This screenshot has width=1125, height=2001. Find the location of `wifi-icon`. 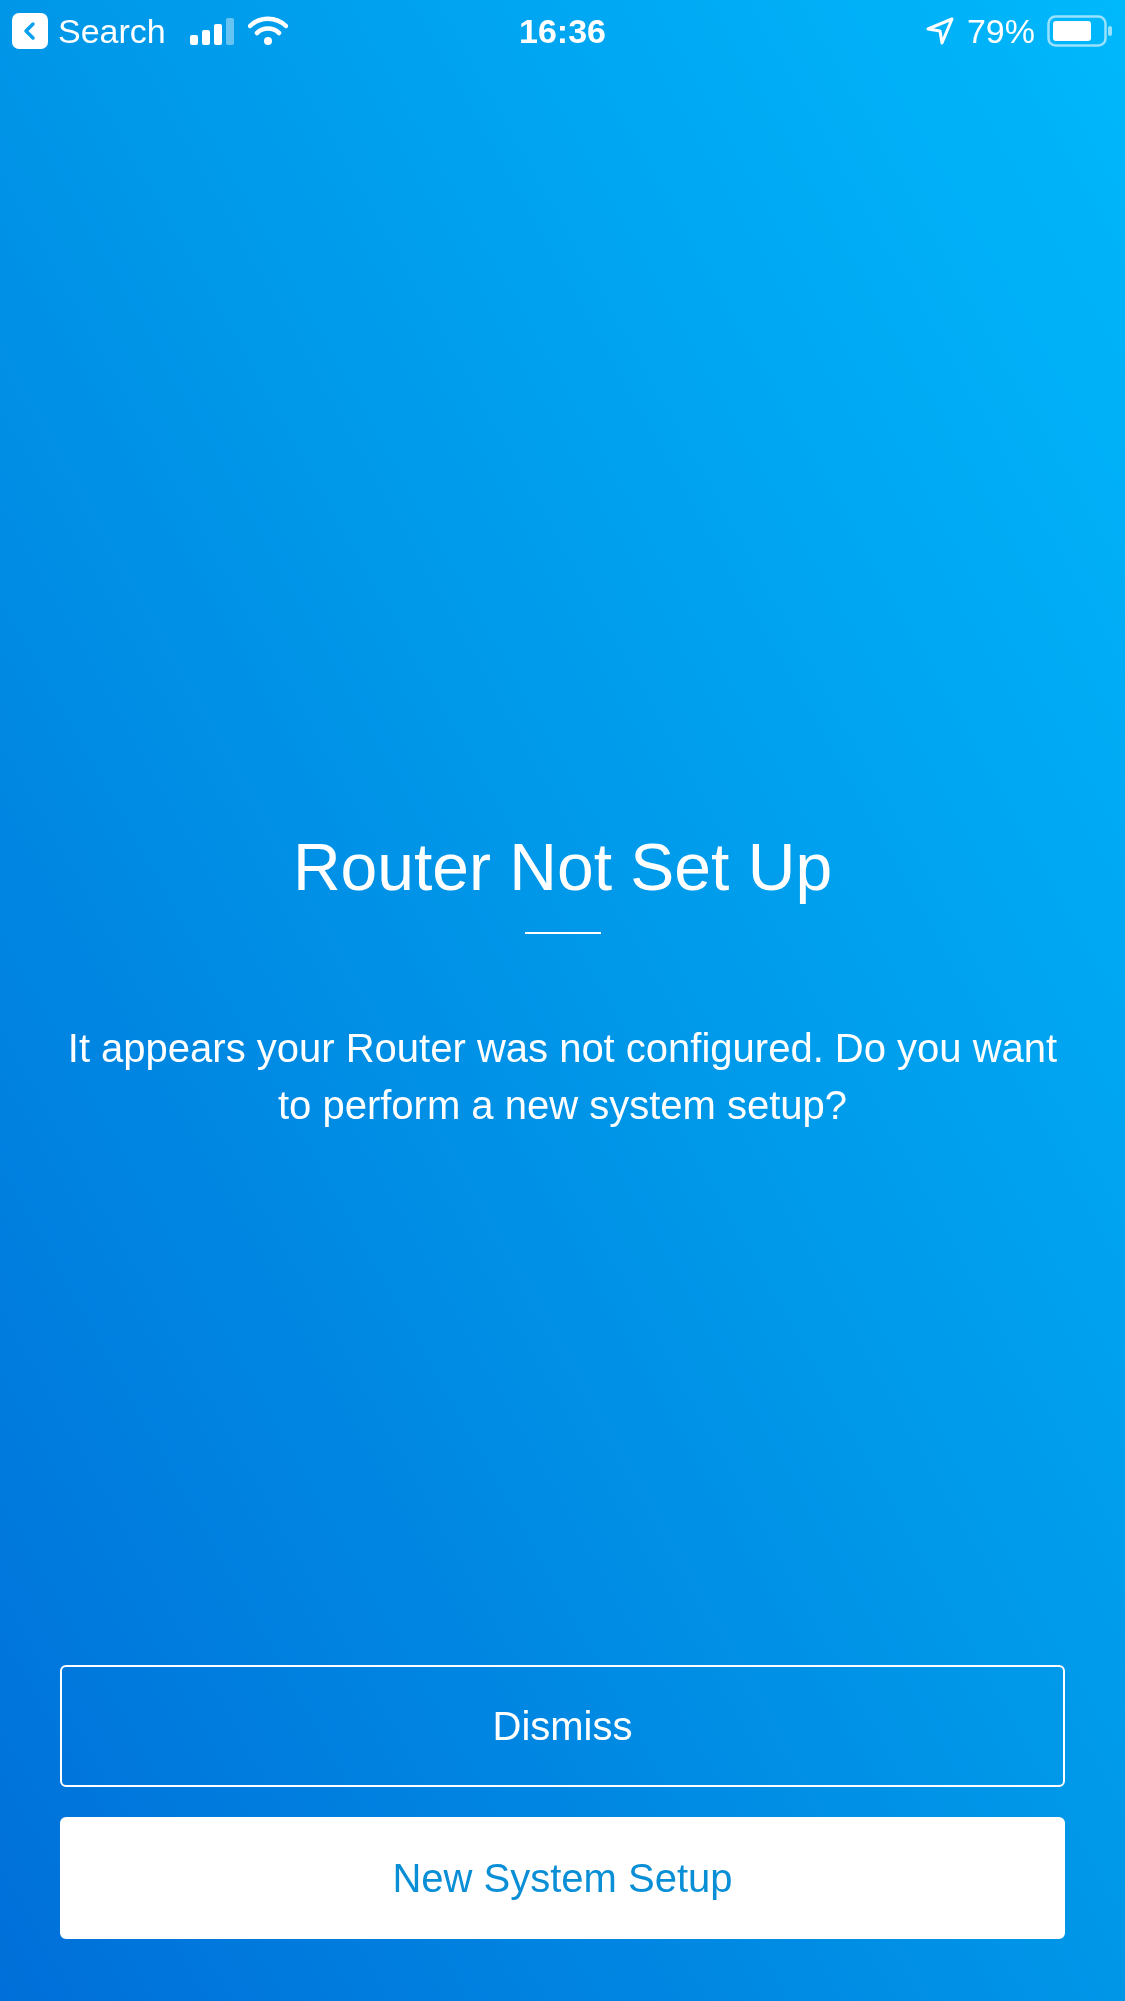

wifi-icon is located at coordinates (267, 31).